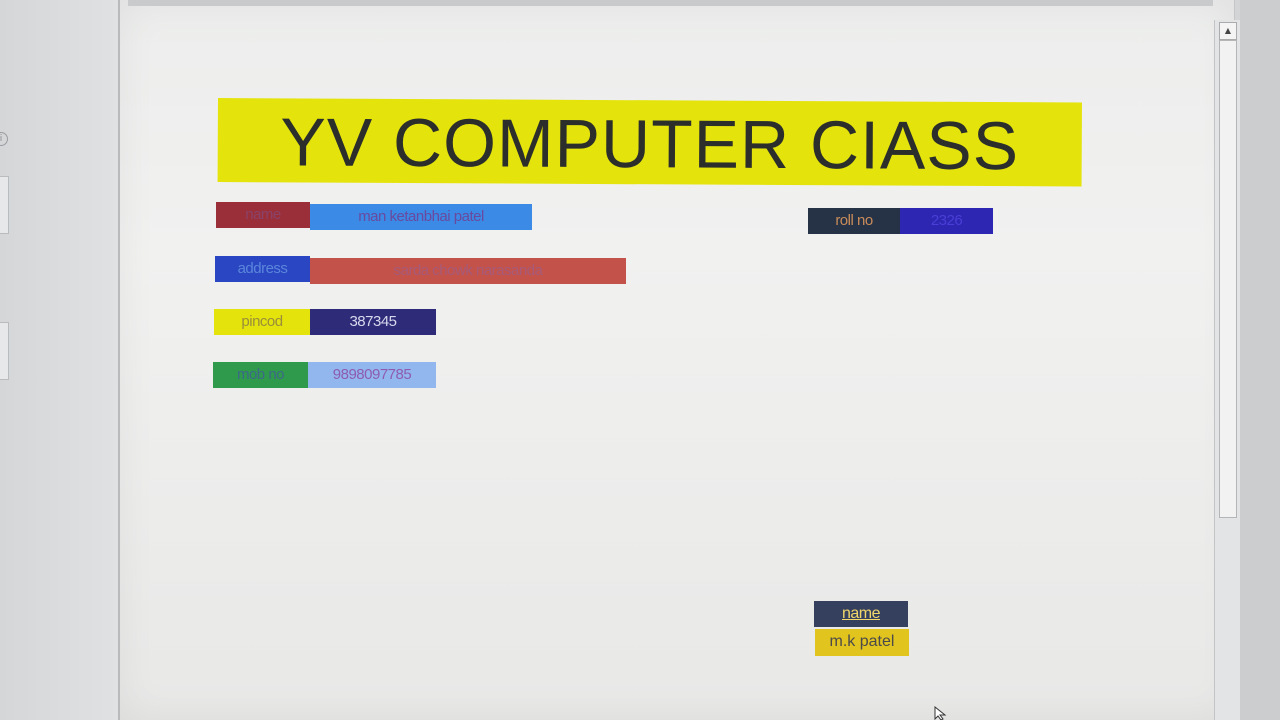 The image size is (1280, 720). I want to click on page-title: YV COMPUTER CIASS, so click(650, 144).